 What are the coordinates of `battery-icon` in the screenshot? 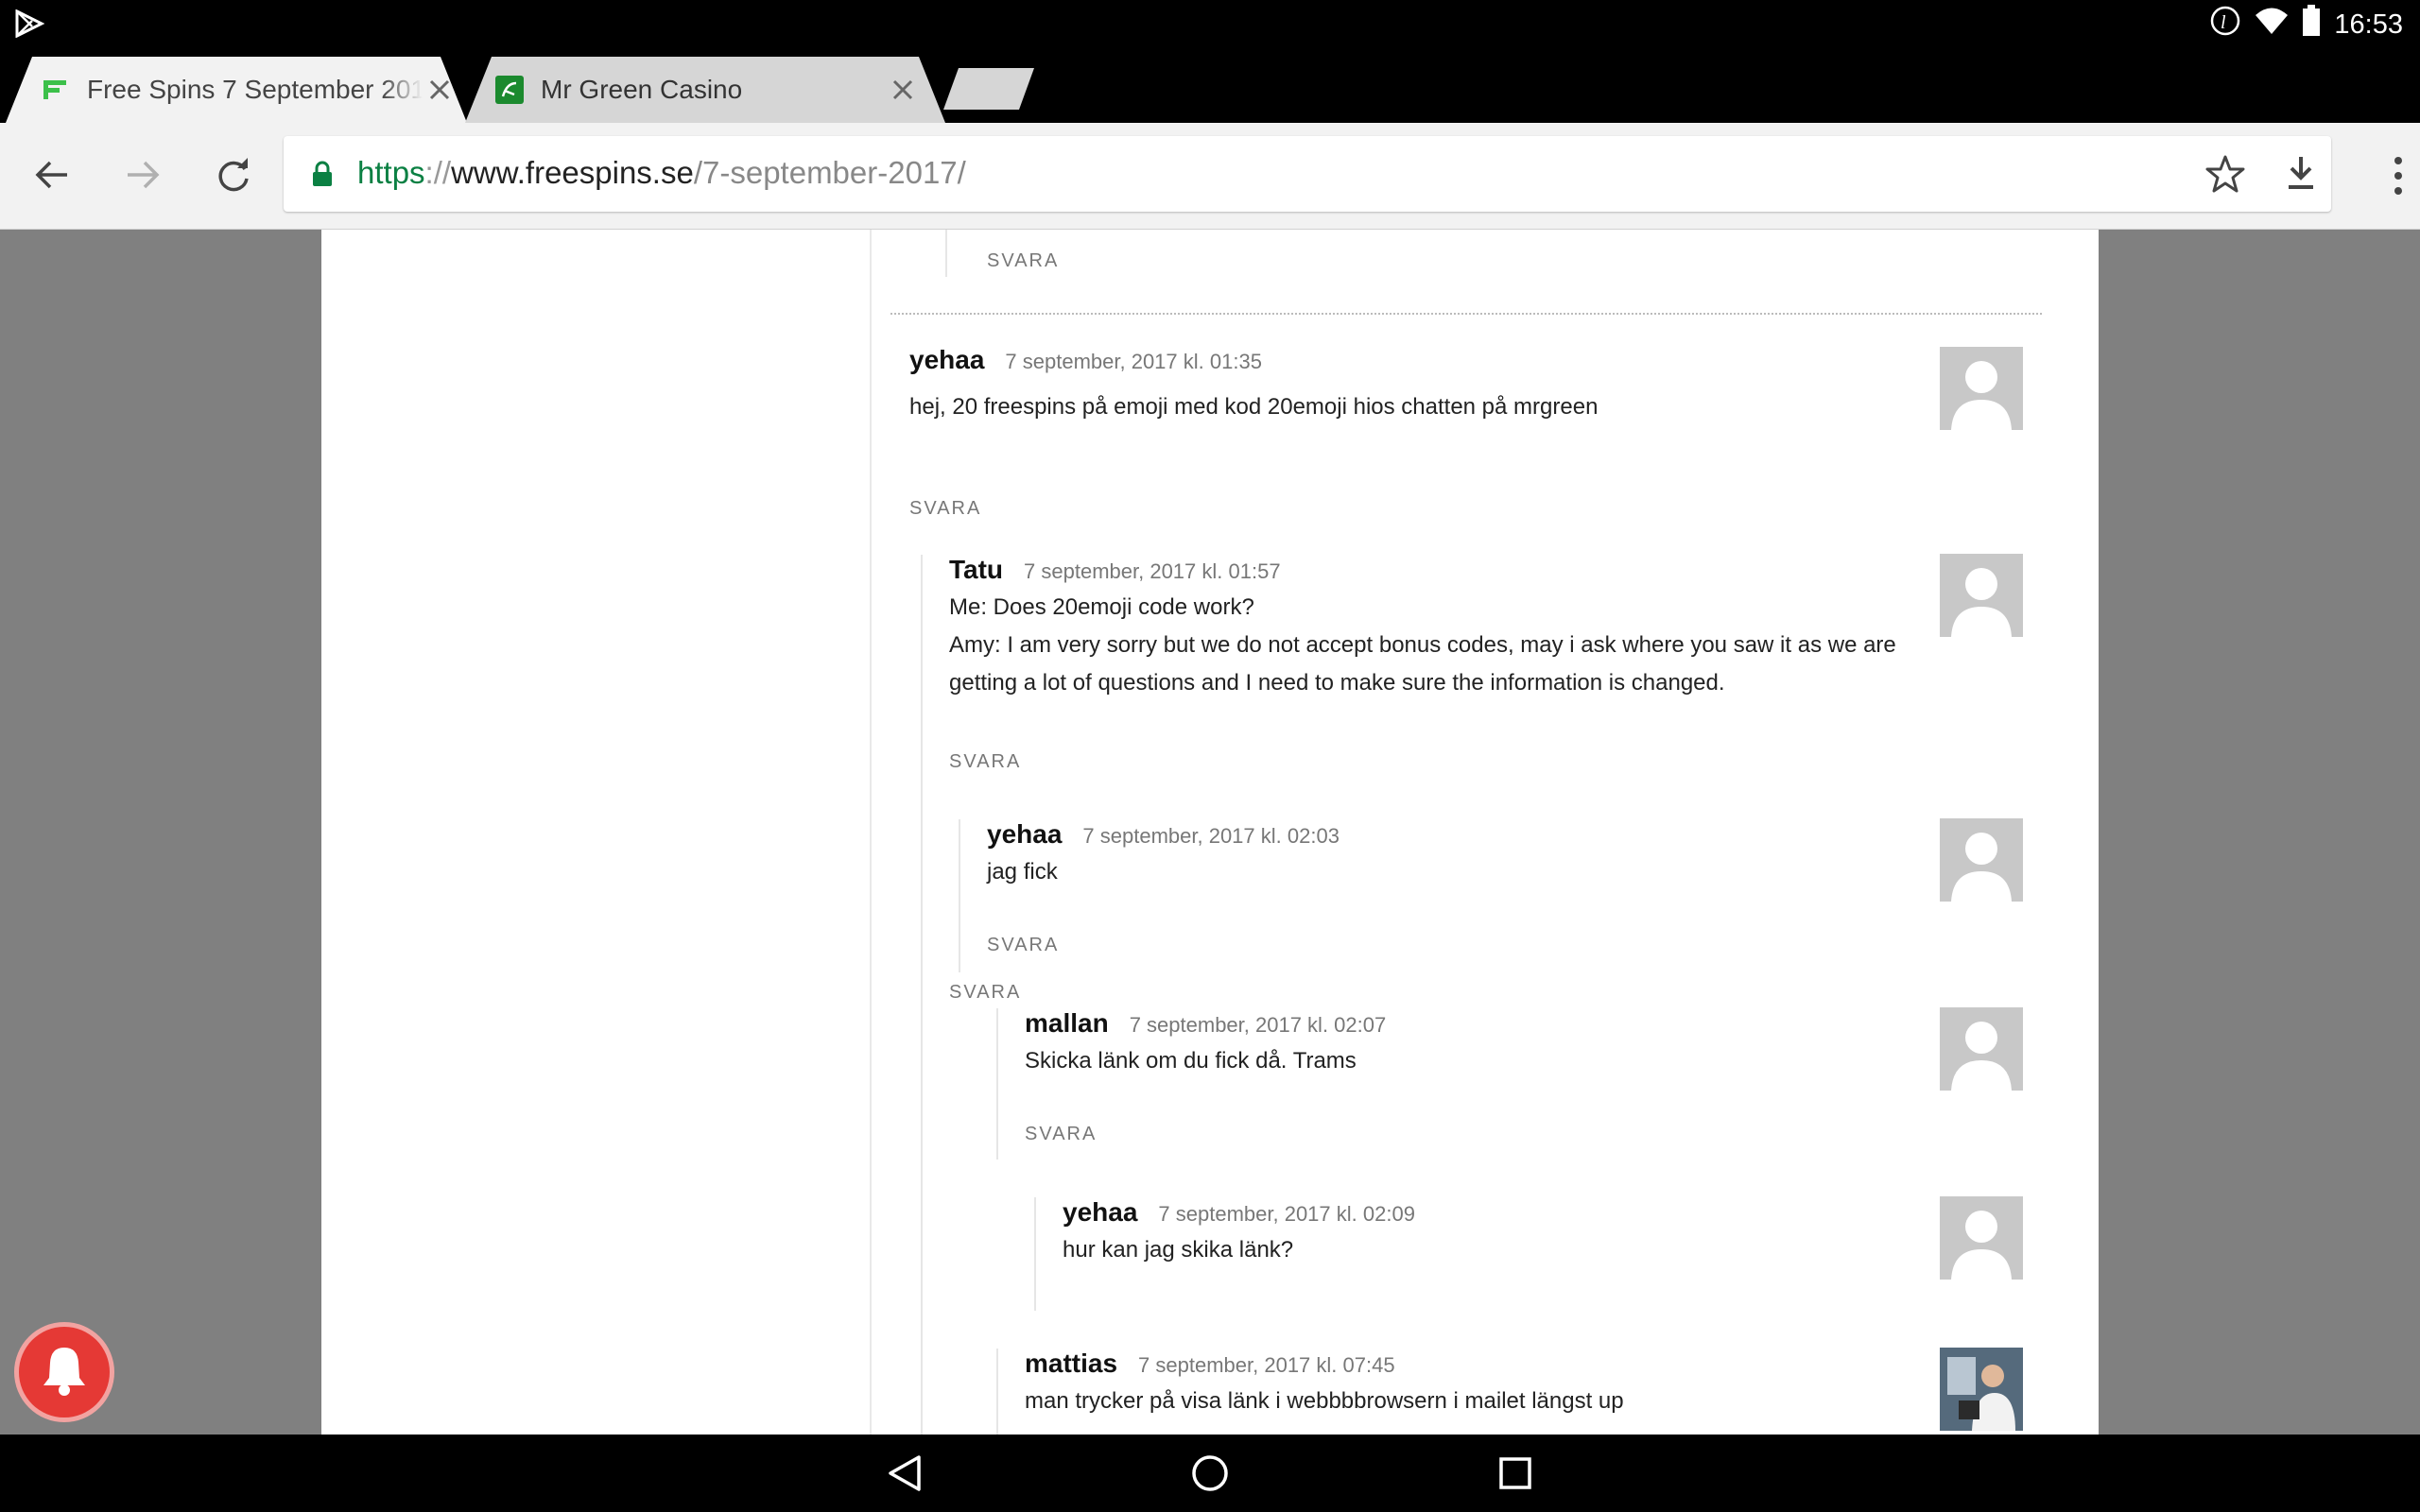 It's located at (2311, 24).